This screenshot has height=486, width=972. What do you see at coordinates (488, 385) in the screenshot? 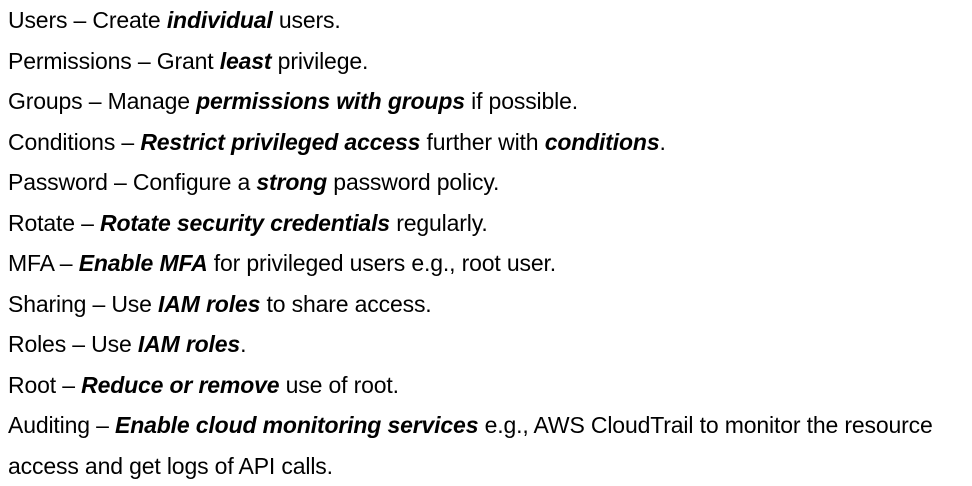
I see `list-item-root: Root – Reduce or remove use of root.` at bounding box center [488, 385].